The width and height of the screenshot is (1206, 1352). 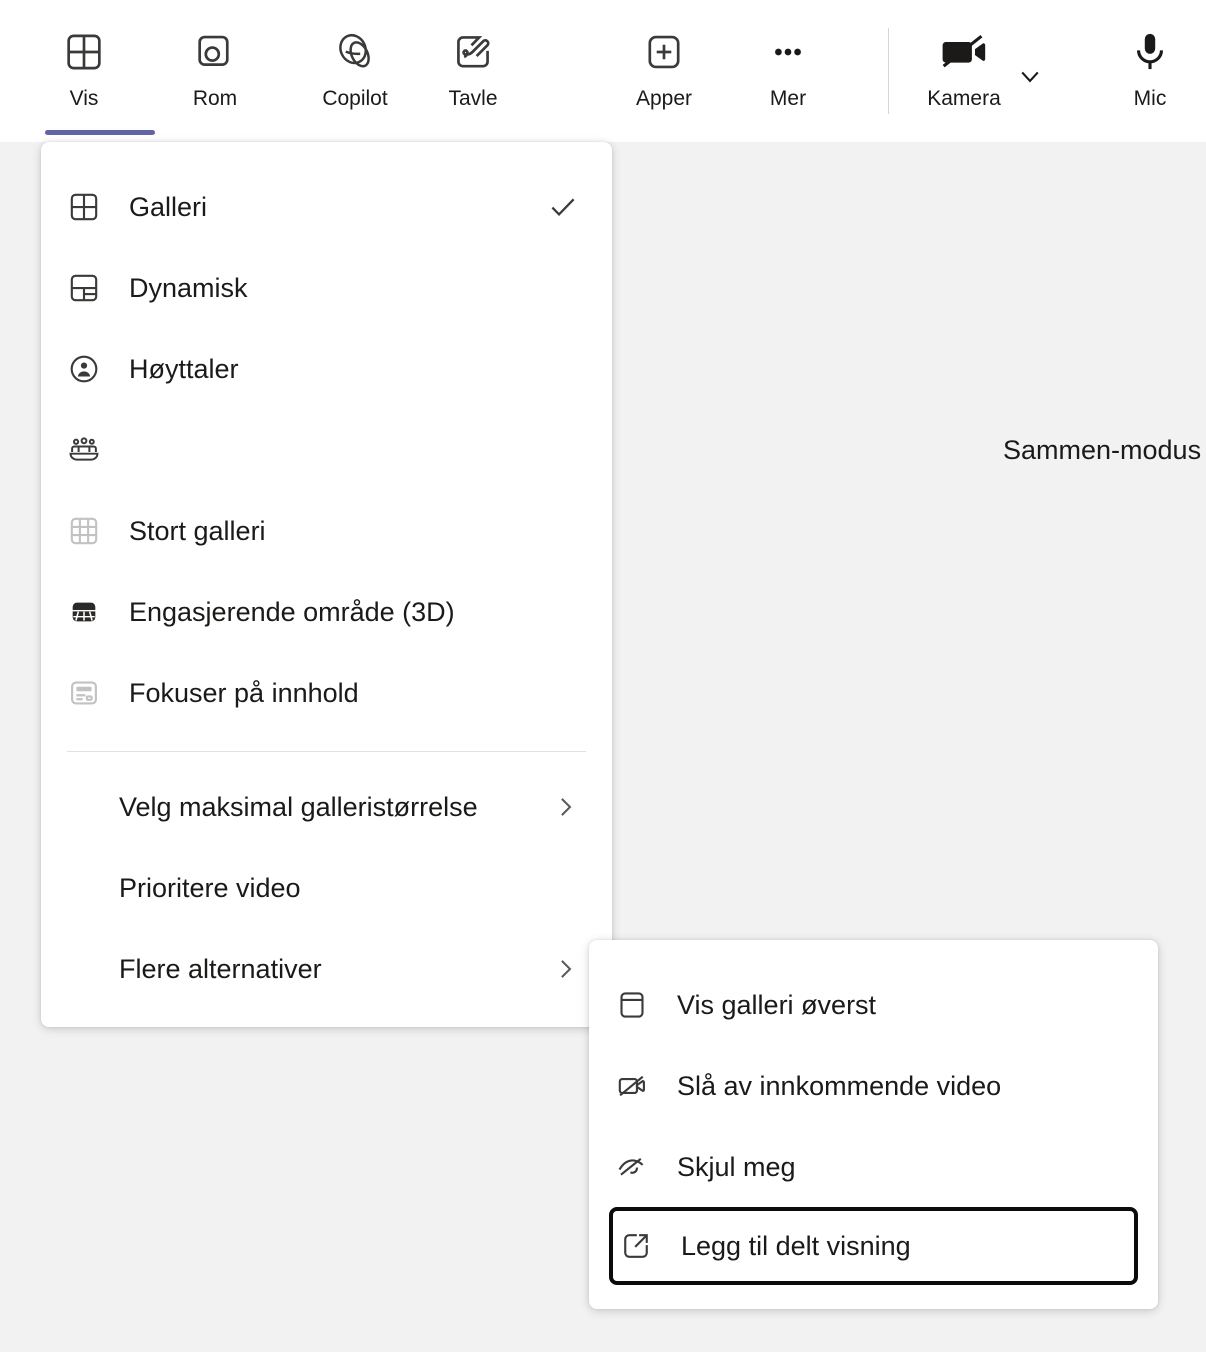 What do you see at coordinates (642, 1246) in the screenshot?
I see `open-new-window-icon` at bounding box center [642, 1246].